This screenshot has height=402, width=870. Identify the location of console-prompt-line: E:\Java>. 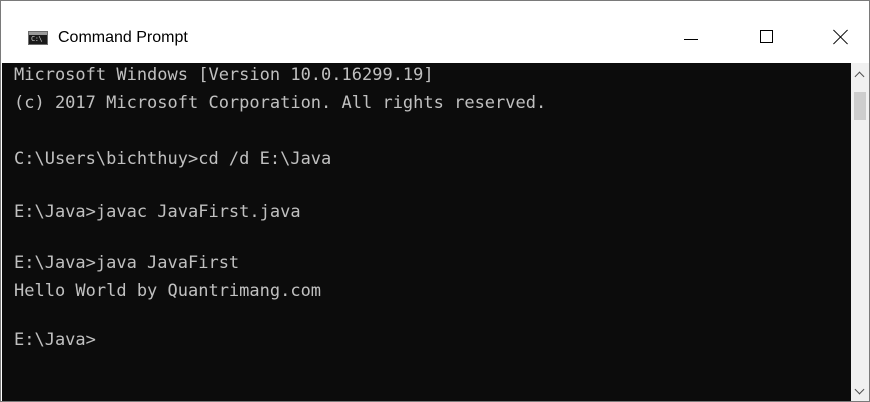
(55, 340).